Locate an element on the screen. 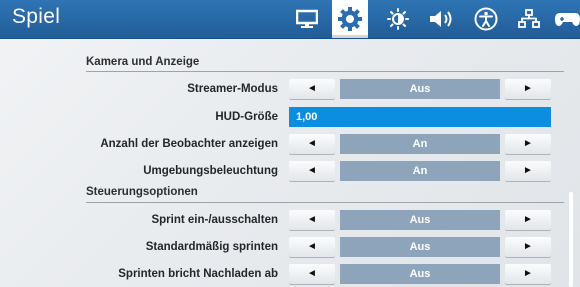  network-icon is located at coordinates (529, 18).